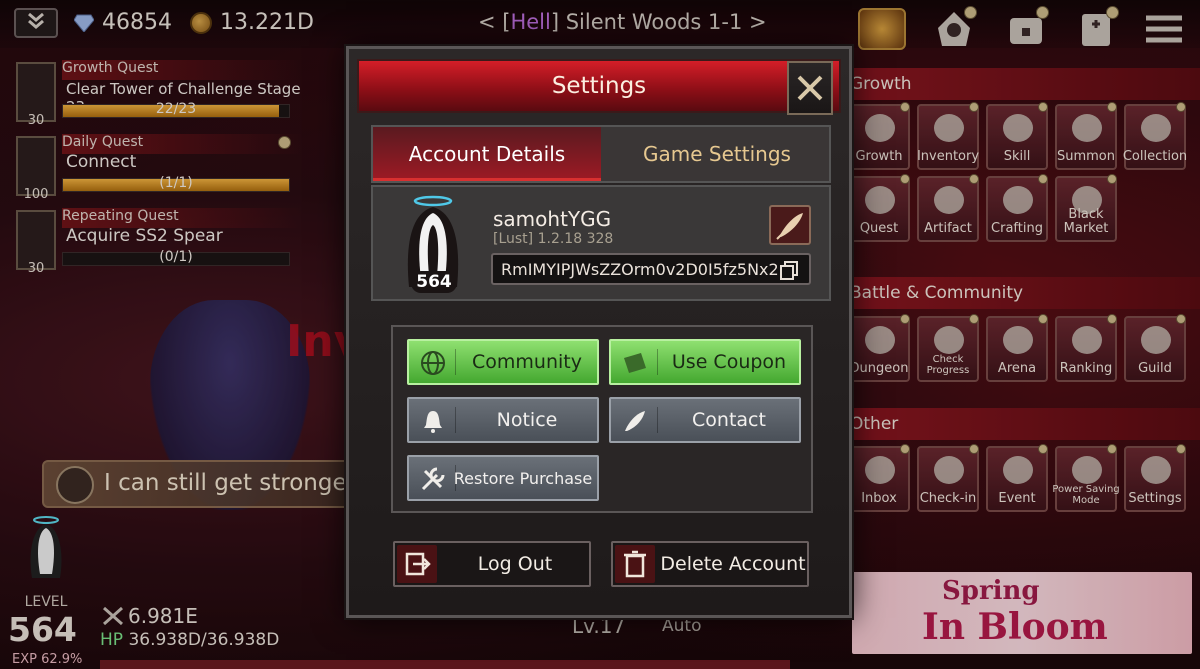 This screenshot has height=669, width=1200. What do you see at coordinates (552, 219) in the screenshot?
I see `username: samohtYGG` at bounding box center [552, 219].